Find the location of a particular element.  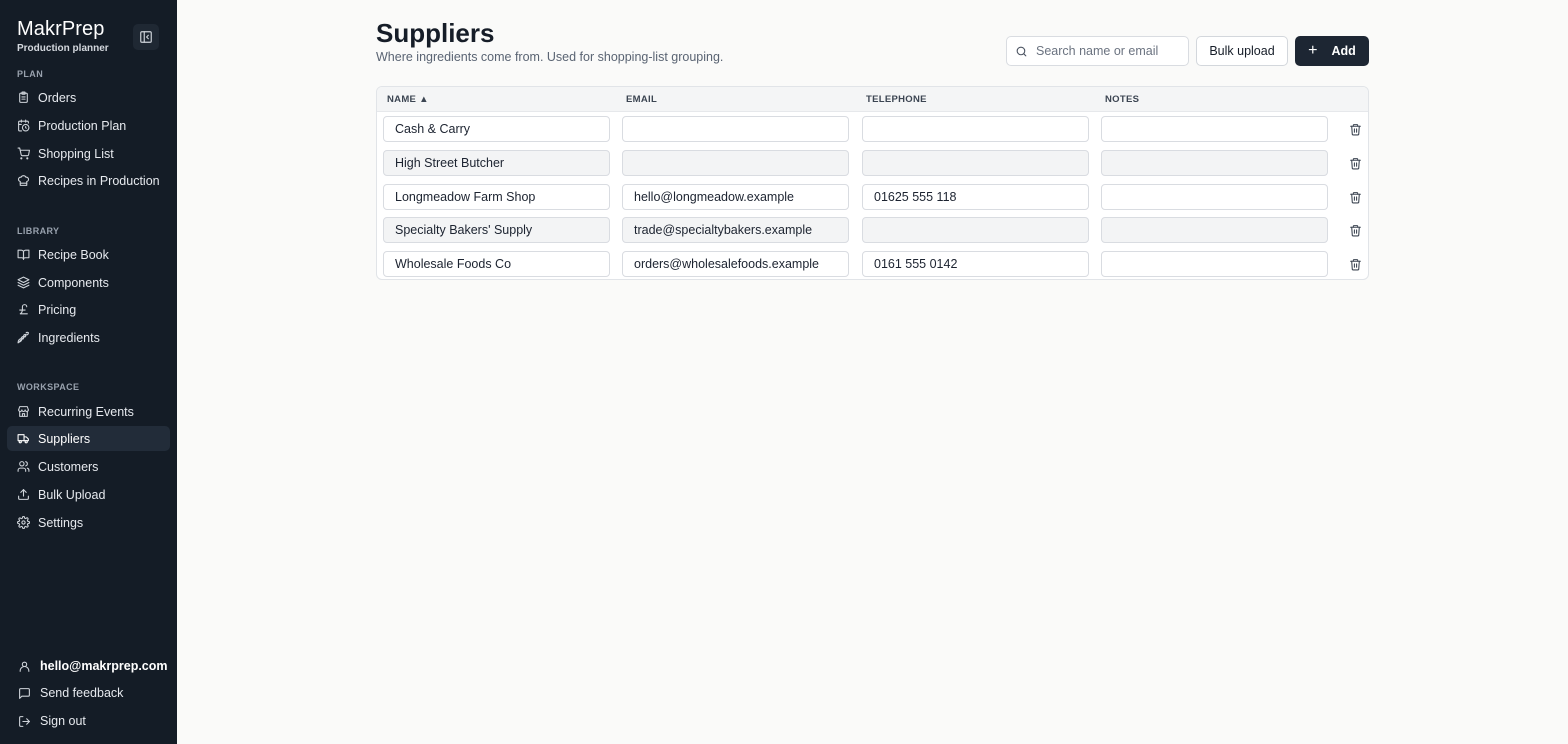

panel-left-icon is located at coordinates (146, 37).